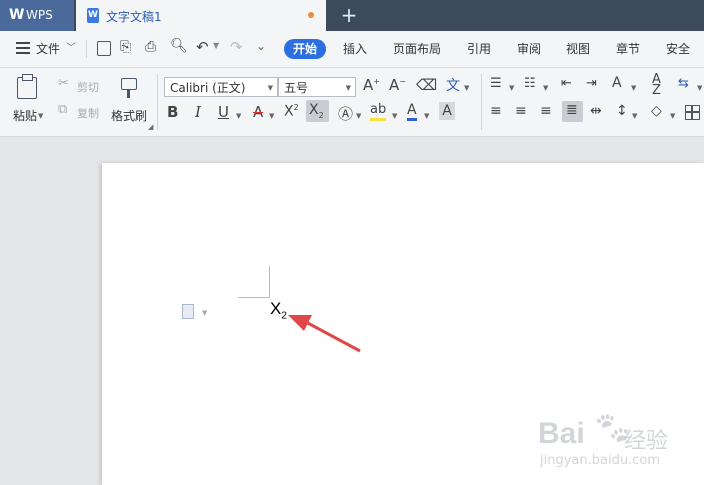 Image resolution: width=704 pixels, height=485 pixels. I want to click on decrease-font-size-icon: A−, so click(397, 85).